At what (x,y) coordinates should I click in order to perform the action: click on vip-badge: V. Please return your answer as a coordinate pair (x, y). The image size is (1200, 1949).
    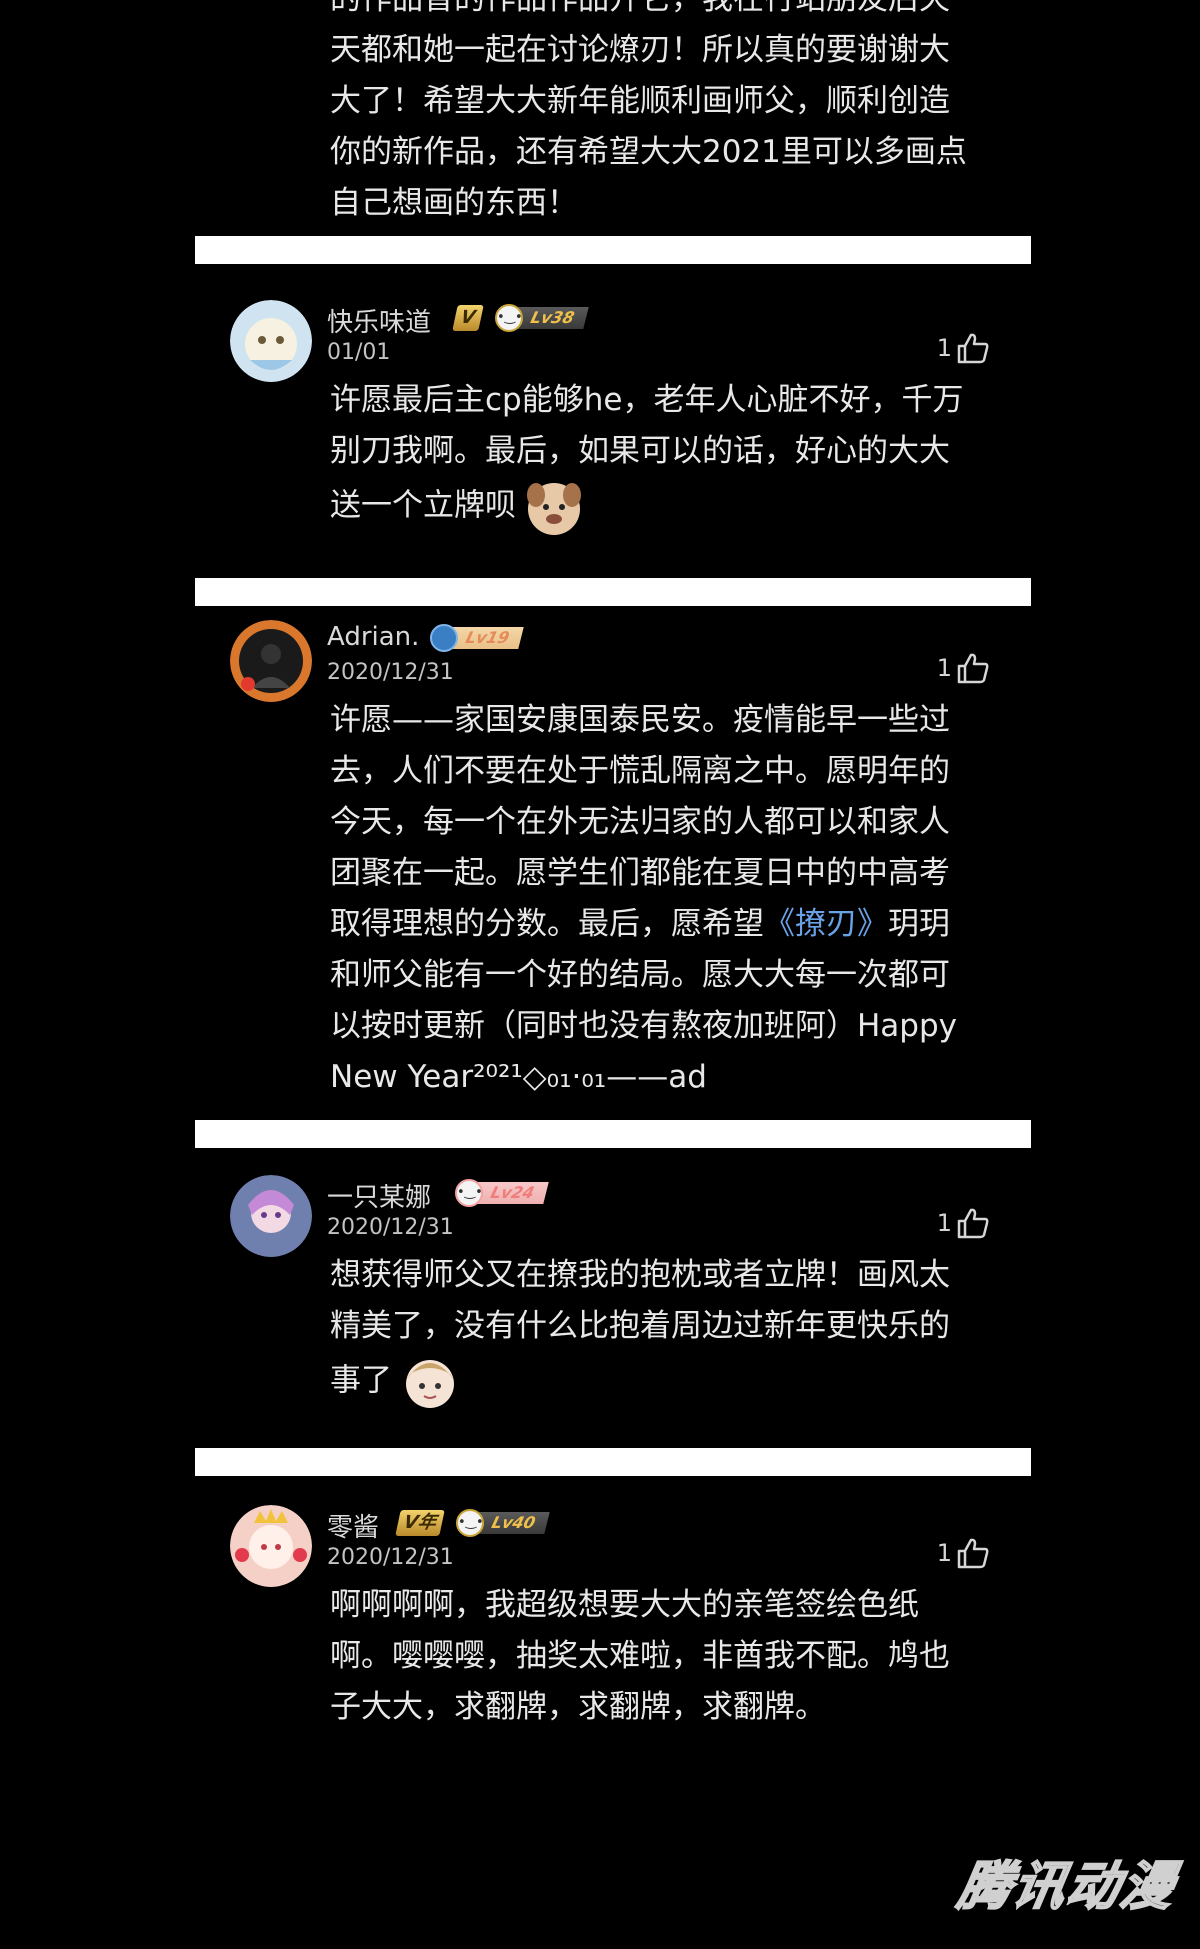
    Looking at the image, I should click on (468, 318).